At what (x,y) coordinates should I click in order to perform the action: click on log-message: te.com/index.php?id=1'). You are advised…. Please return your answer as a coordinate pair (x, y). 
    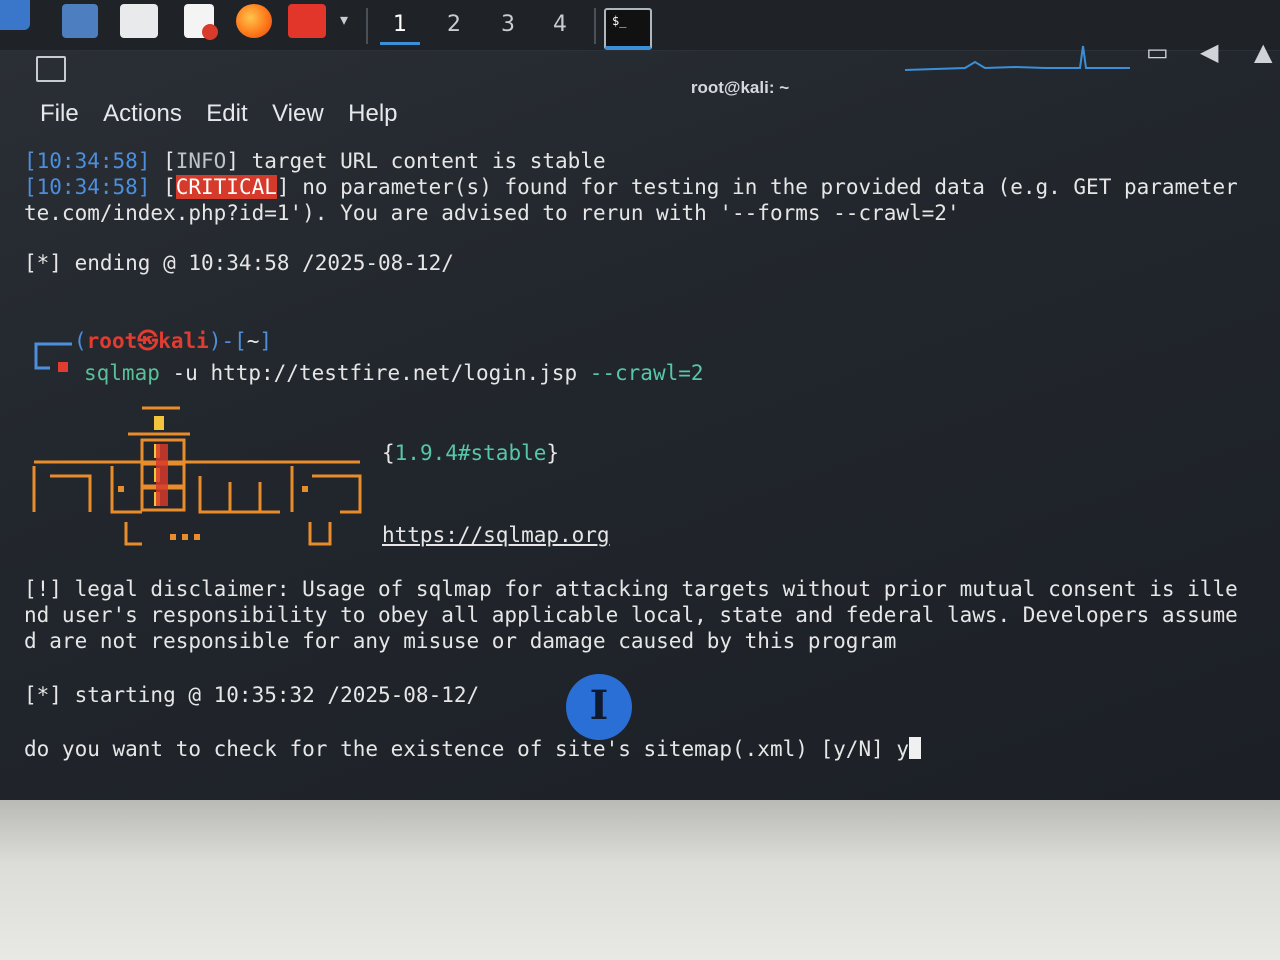
    Looking at the image, I should click on (378, 213).